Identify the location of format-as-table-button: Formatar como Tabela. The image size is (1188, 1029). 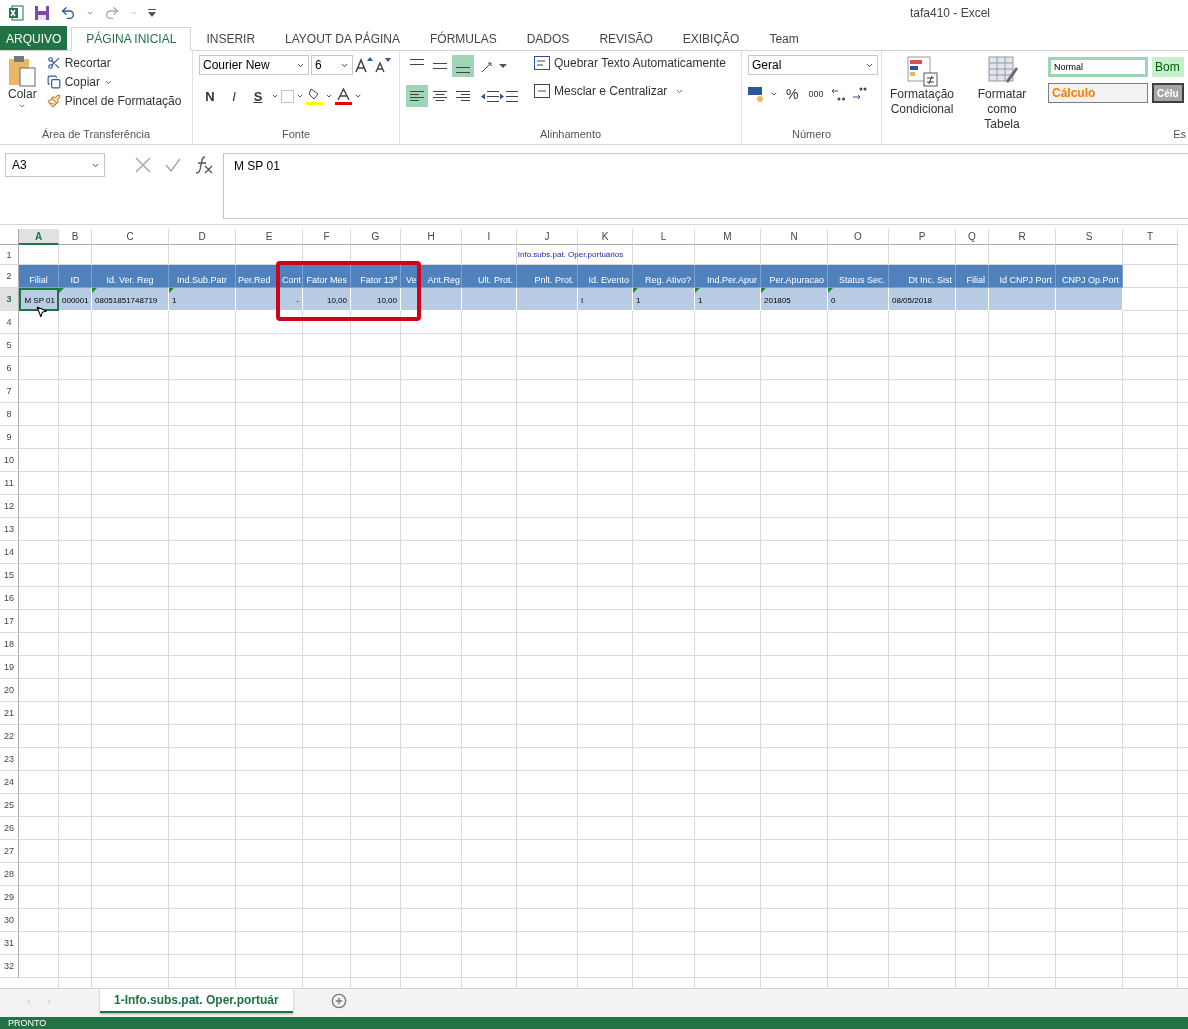
(1002, 99).